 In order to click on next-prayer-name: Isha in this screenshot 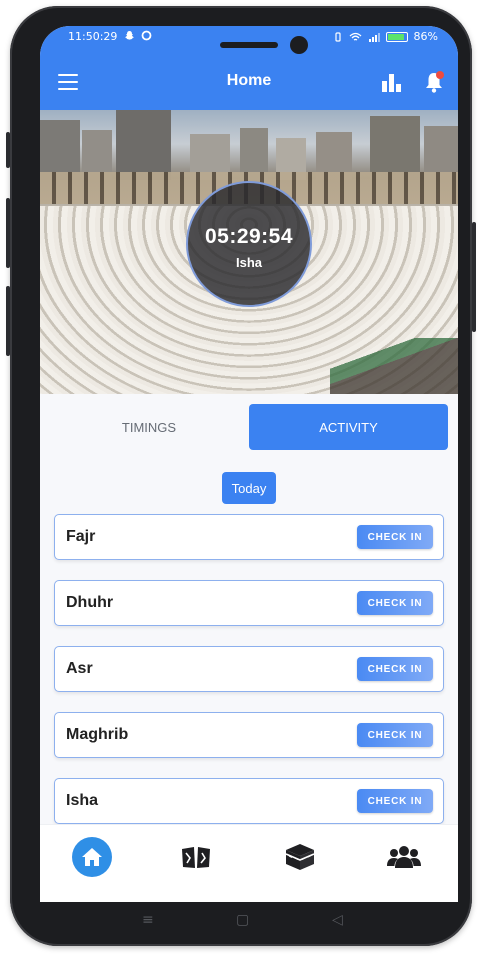, I will do `click(248, 262)`.